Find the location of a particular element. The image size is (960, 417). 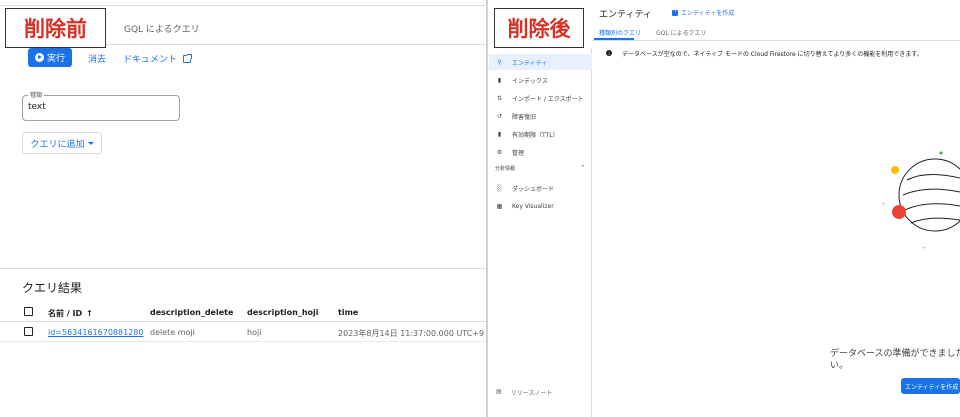

gql-query-tab: GQL によるクエリ is located at coordinates (162, 28).